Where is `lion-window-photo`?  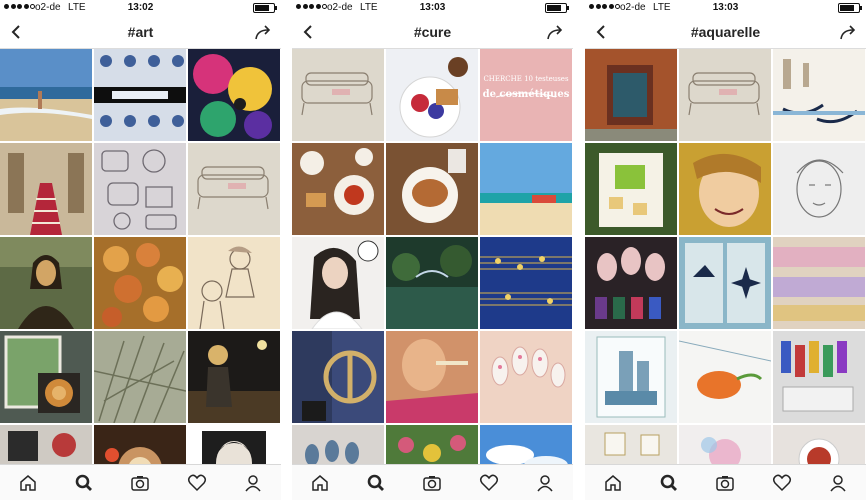 lion-window-photo is located at coordinates (46, 377).